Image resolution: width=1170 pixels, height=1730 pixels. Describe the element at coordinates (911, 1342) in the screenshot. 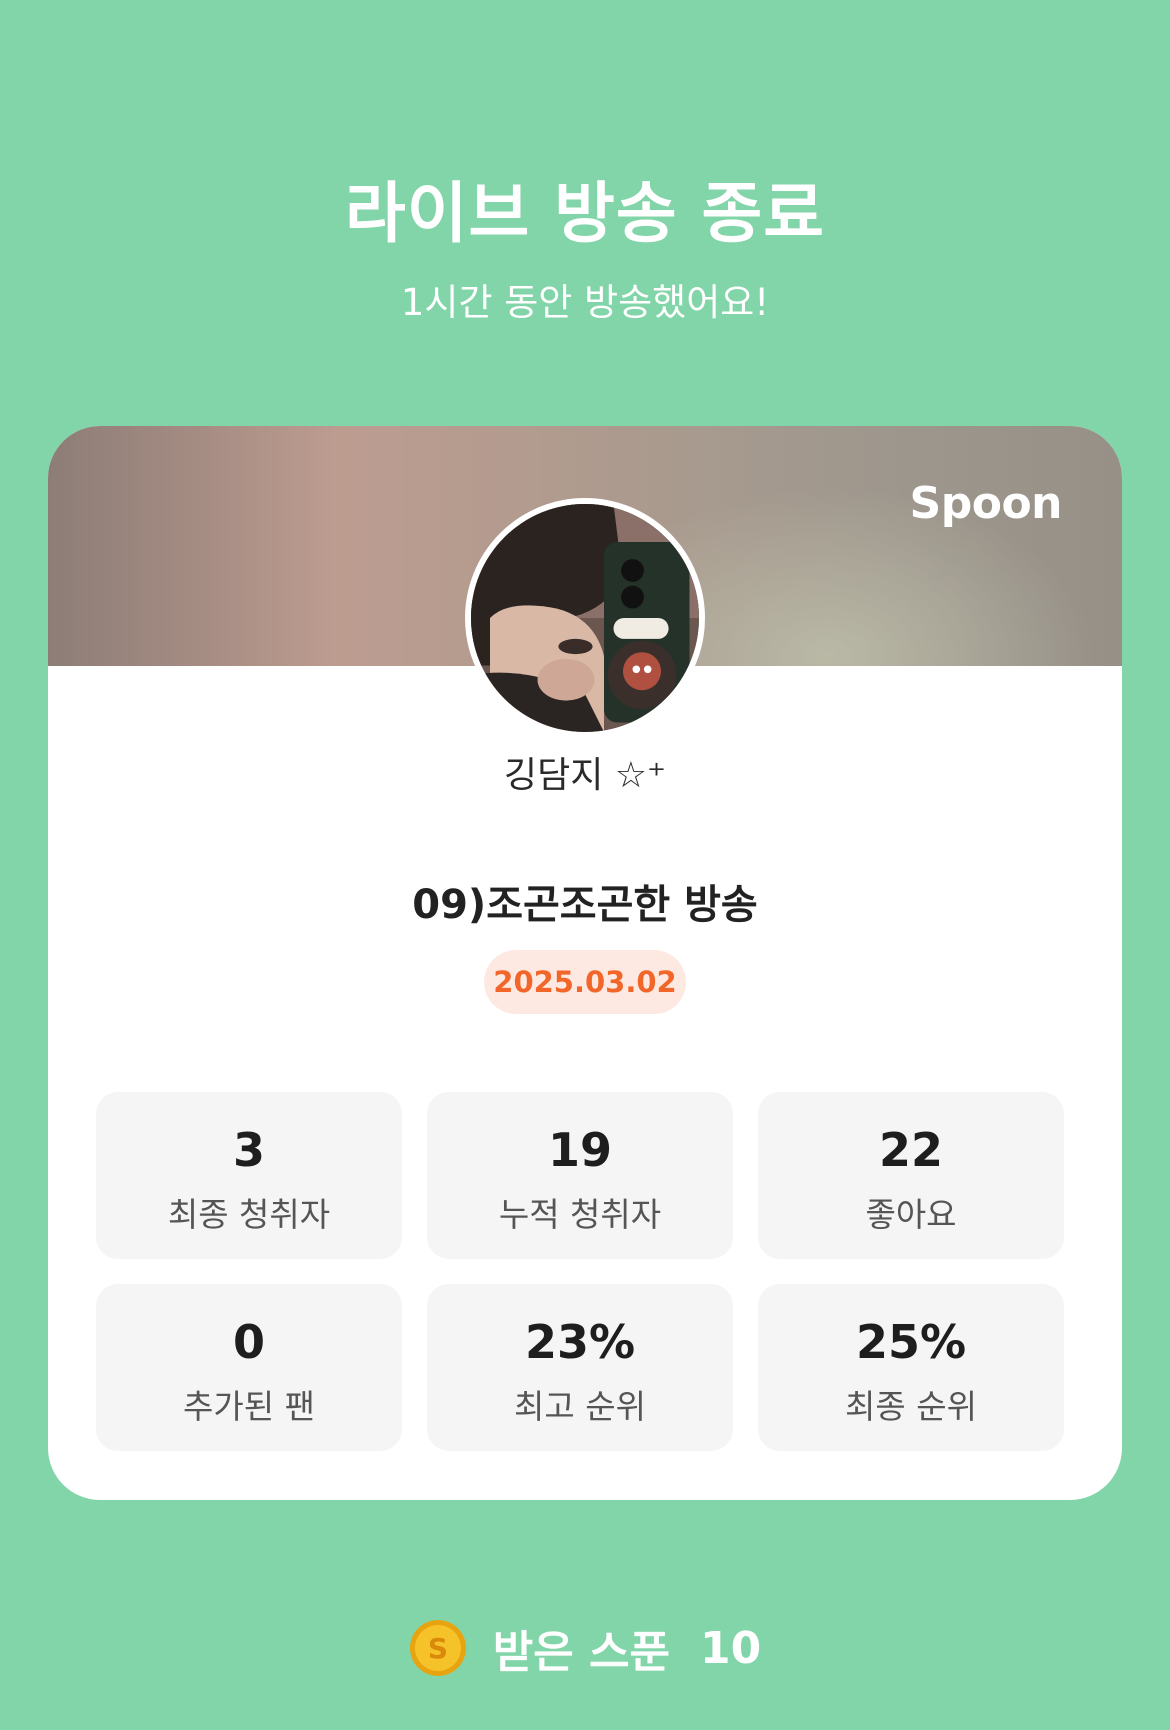

I see `stat-value: 25%` at that location.